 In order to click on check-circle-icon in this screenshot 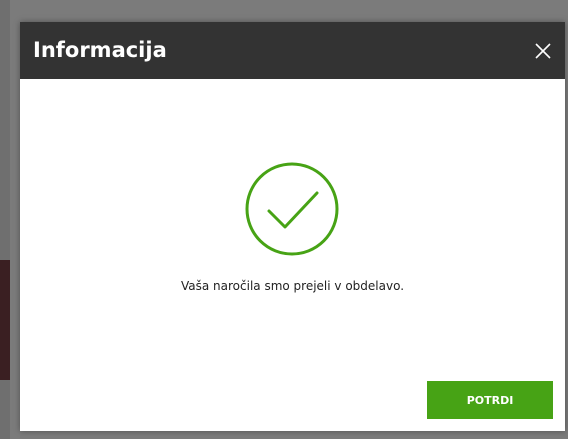, I will do `click(292, 209)`.